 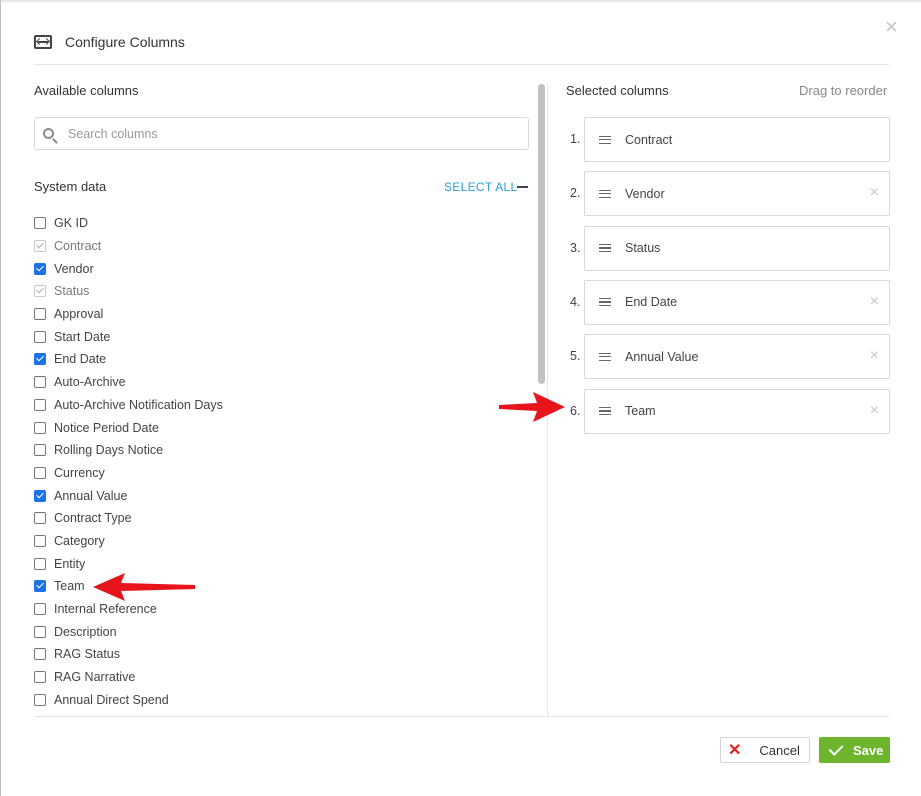 I want to click on selected-column-label: Status, so click(x=643, y=248).